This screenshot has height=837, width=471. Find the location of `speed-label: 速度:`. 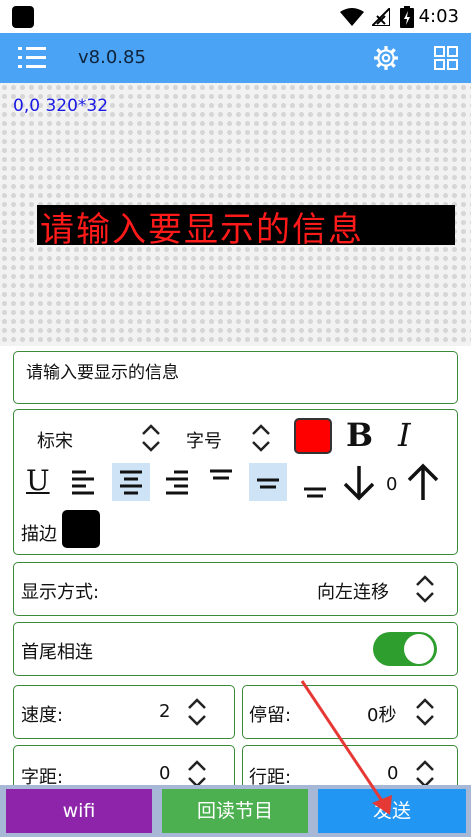

speed-label: 速度: is located at coordinates (42, 715).